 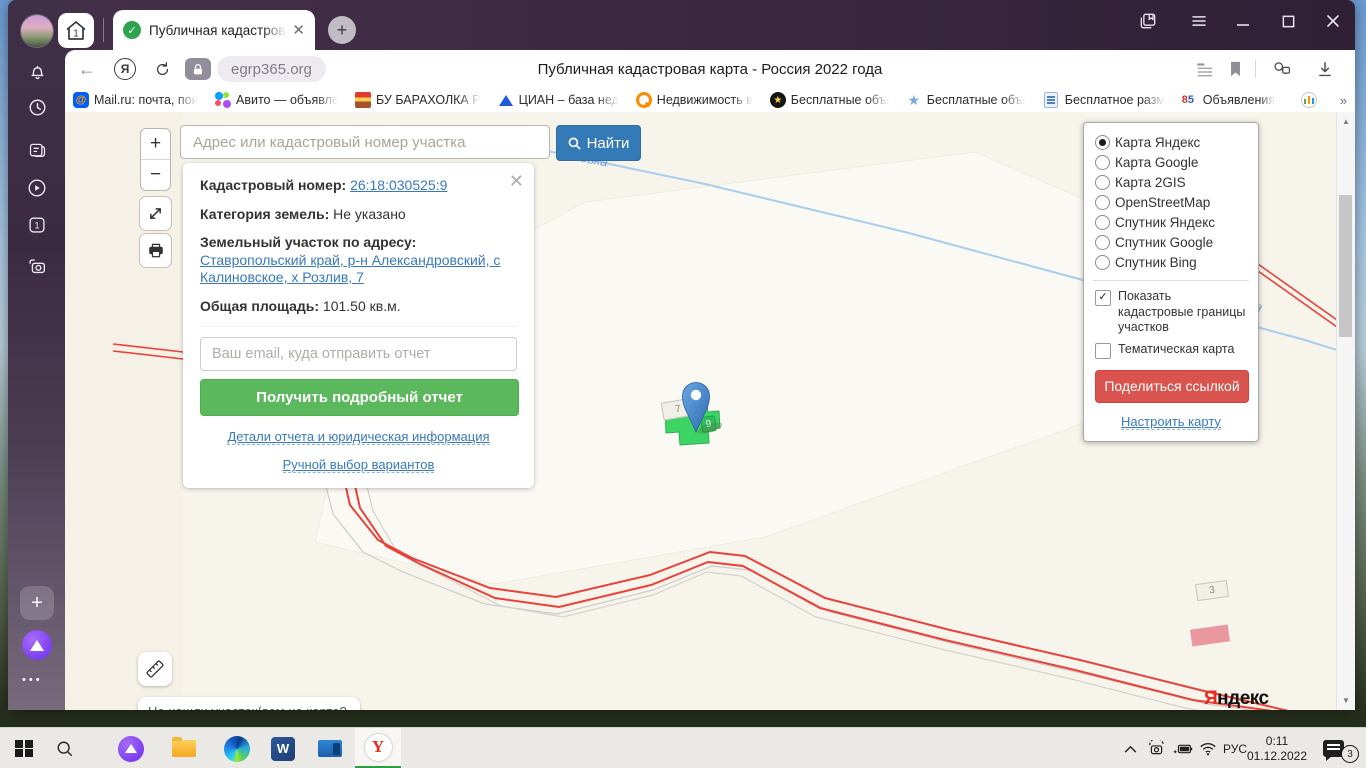 I want to click on email-field, so click(x=358, y=354).